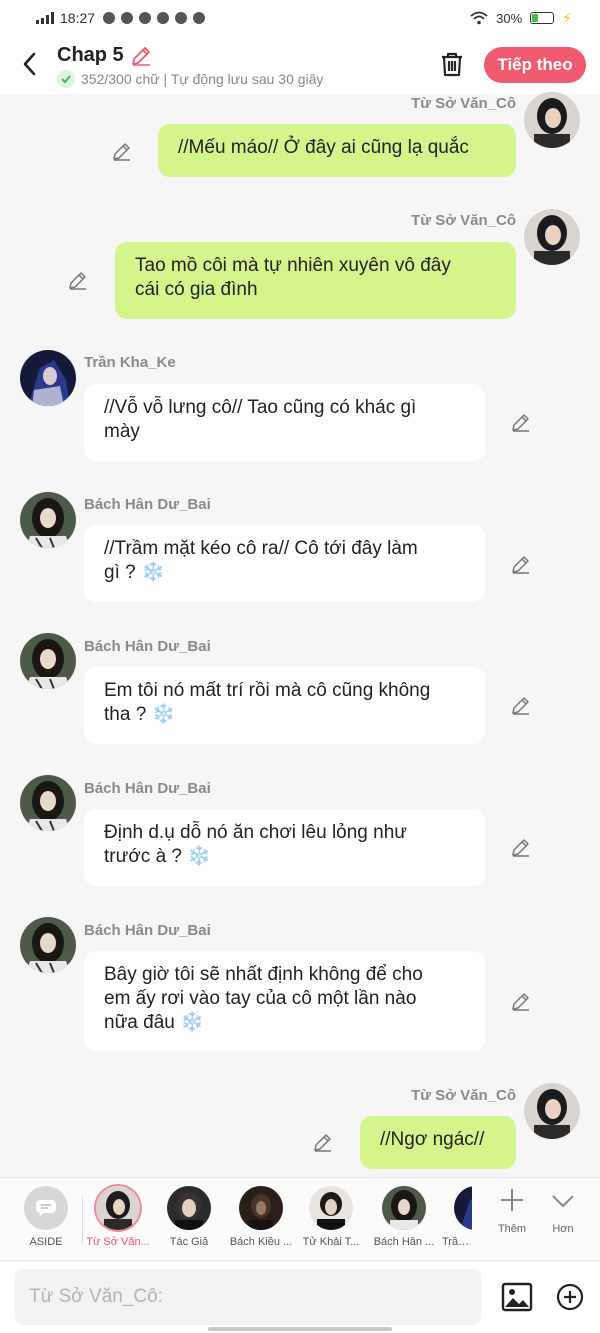 The width and height of the screenshot is (600, 1333). What do you see at coordinates (46, 1242) in the screenshot?
I see `character-name: ASIDE` at bounding box center [46, 1242].